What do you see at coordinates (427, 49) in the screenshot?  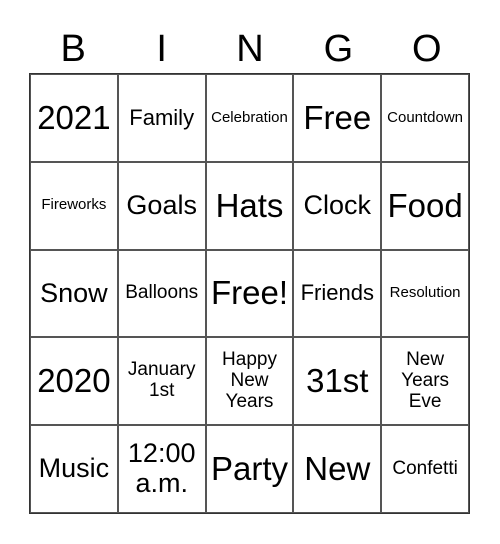 I see `header-letter-o: O` at bounding box center [427, 49].